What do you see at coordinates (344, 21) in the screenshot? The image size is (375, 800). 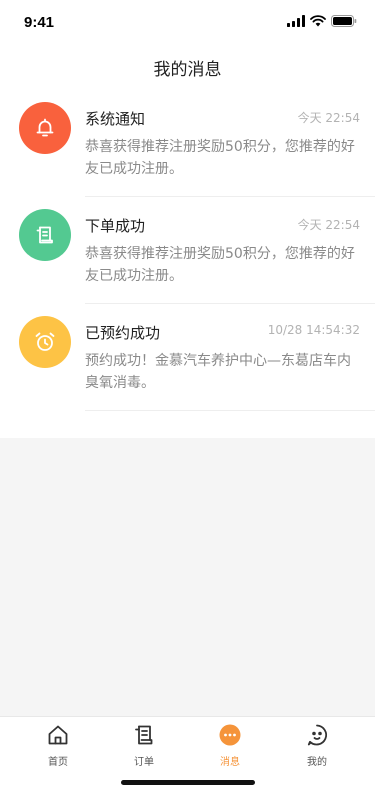 I see `battery-icon` at bounding box center [344, 21].